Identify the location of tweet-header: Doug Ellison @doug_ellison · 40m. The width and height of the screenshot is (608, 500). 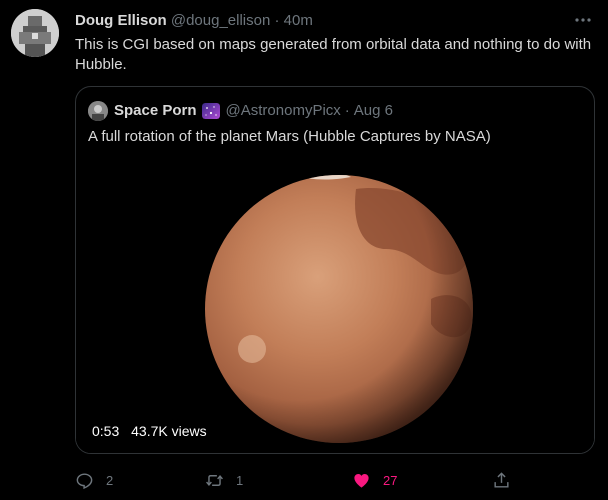
(194, 21).